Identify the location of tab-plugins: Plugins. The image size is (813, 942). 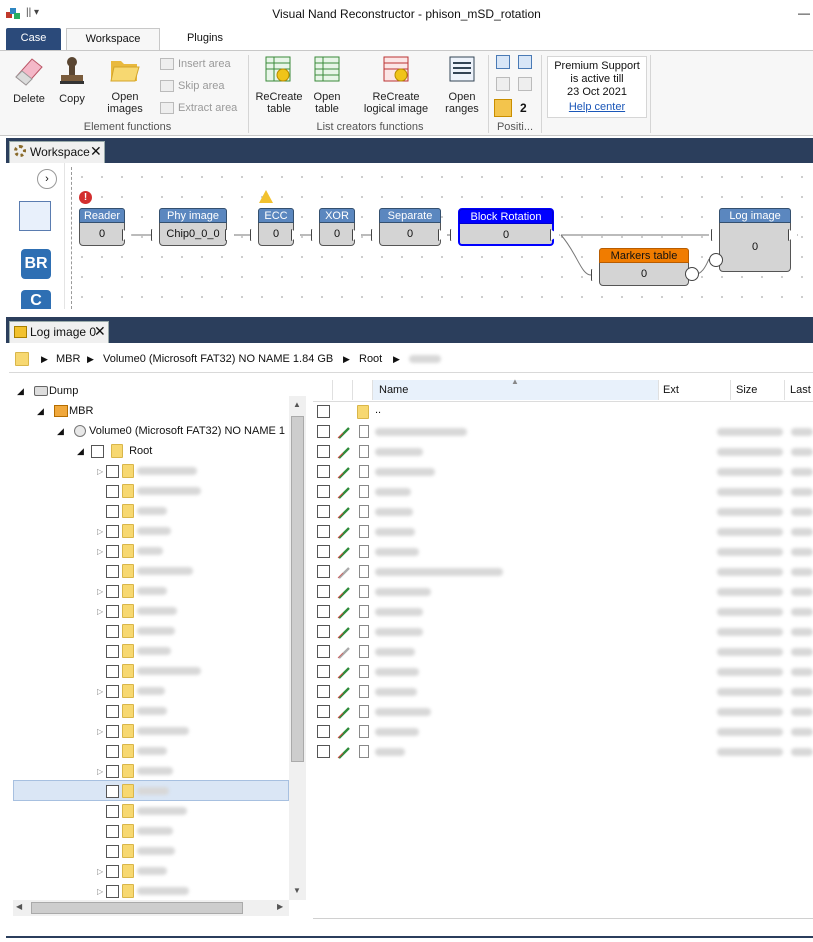
(205, 39).